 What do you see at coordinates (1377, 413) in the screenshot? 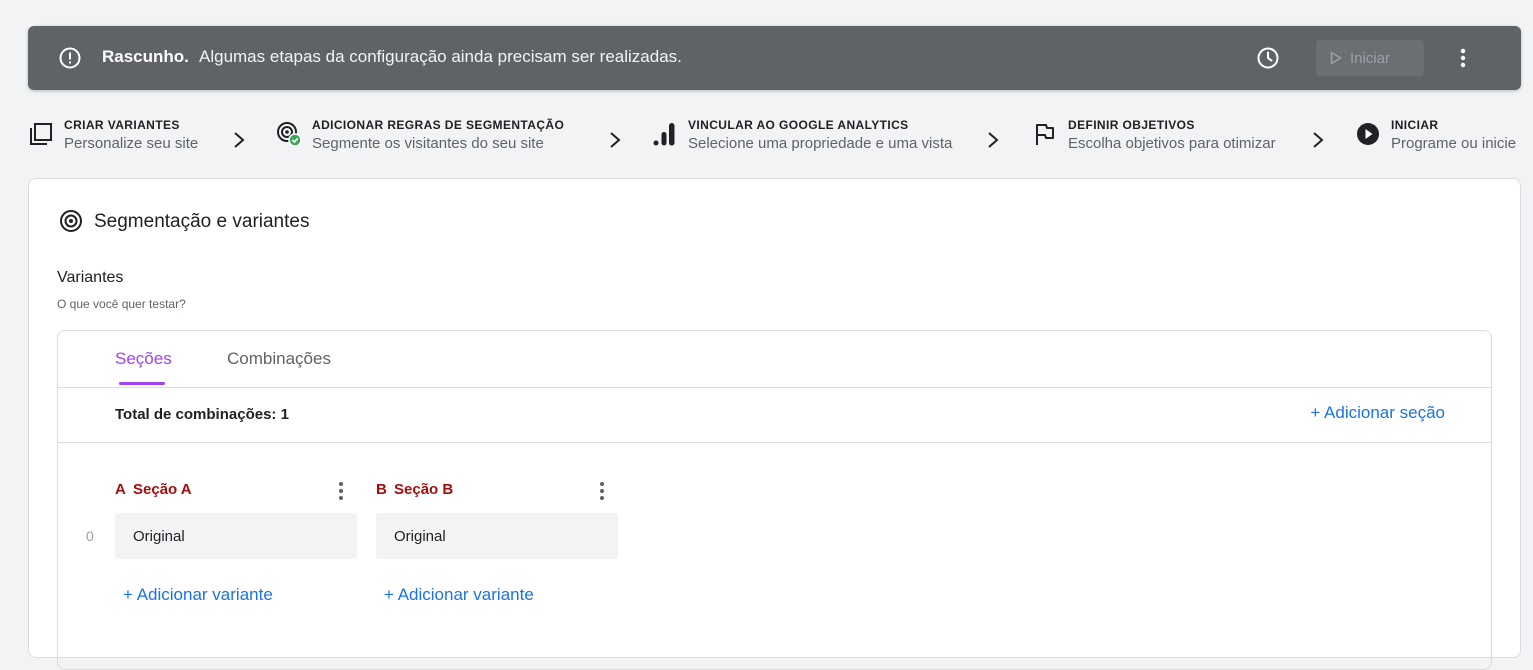
I see `add-section-button: + Adicionar seção` at bounding box center [1377, 413].